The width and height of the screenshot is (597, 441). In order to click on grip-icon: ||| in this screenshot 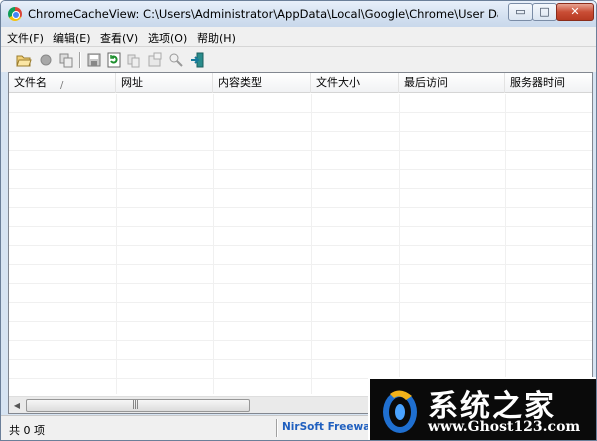, I will do `click(135, 405)`.